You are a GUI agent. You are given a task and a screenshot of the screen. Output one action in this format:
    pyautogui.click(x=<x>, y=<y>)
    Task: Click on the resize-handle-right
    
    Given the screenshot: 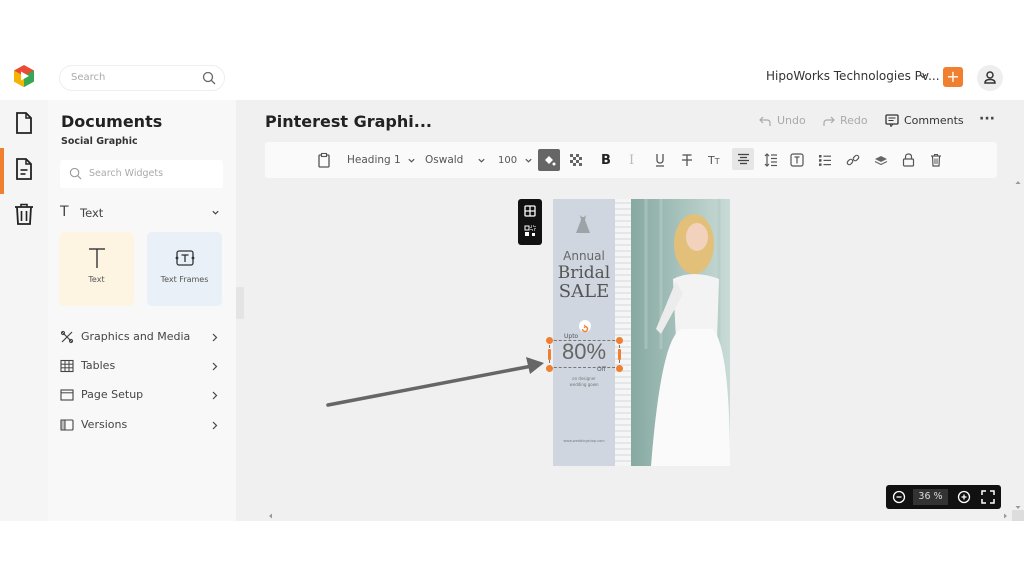 What is the action you would take?
    pyautogui.click(x=619, y=354)
    